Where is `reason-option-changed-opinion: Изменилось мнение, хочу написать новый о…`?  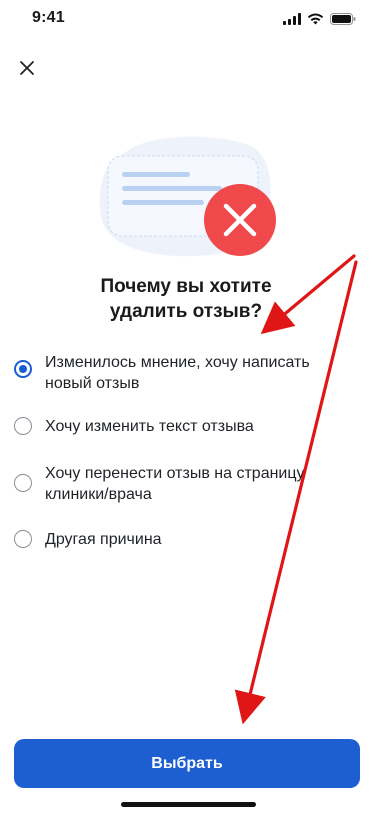
reason-option-changed-opinion: Изменилось мнение, хочу написать новый о… is located at coordinates (162, 373).